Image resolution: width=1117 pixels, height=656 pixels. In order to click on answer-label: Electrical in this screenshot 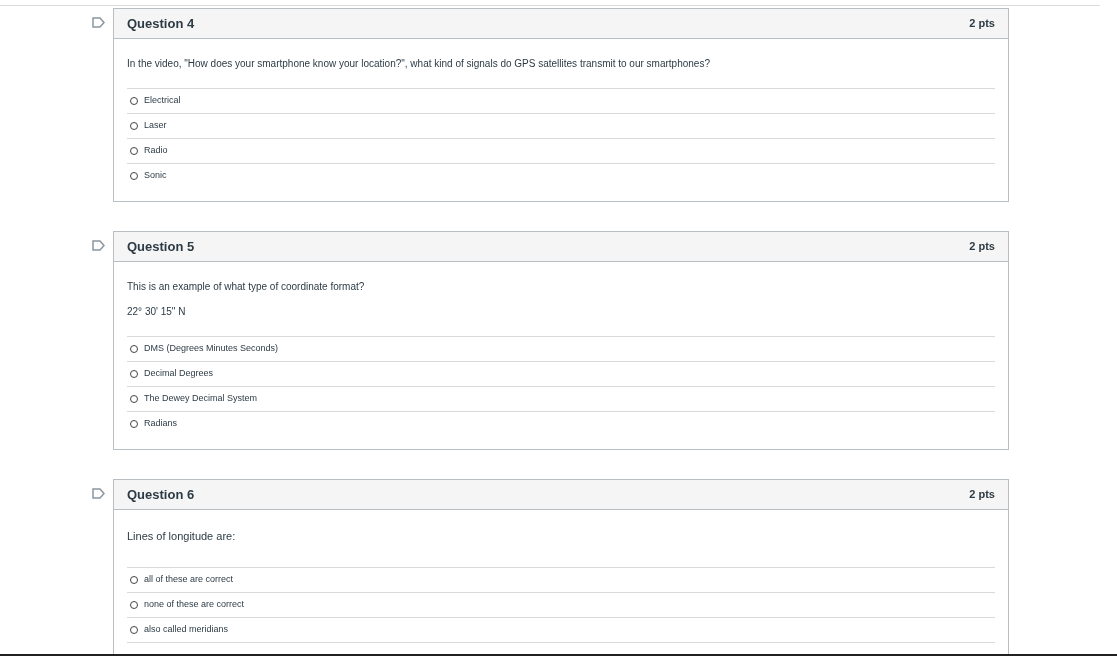, I will do `click(162, 101)`.